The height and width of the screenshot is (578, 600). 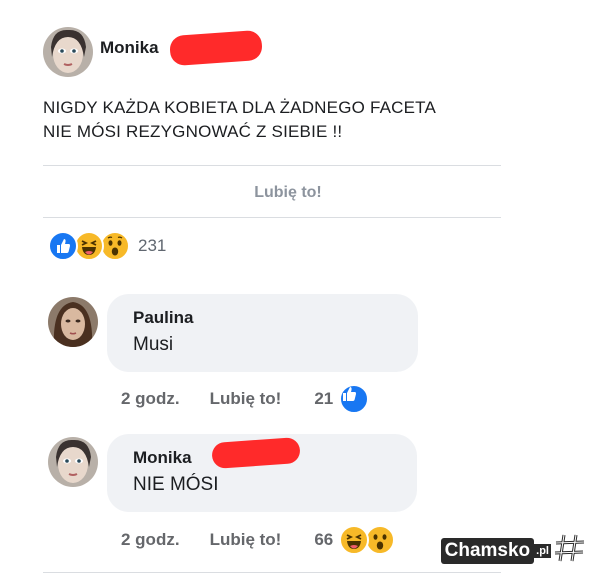 I want to click on comment-author-name: Paulina, so click(x=275, y=318).